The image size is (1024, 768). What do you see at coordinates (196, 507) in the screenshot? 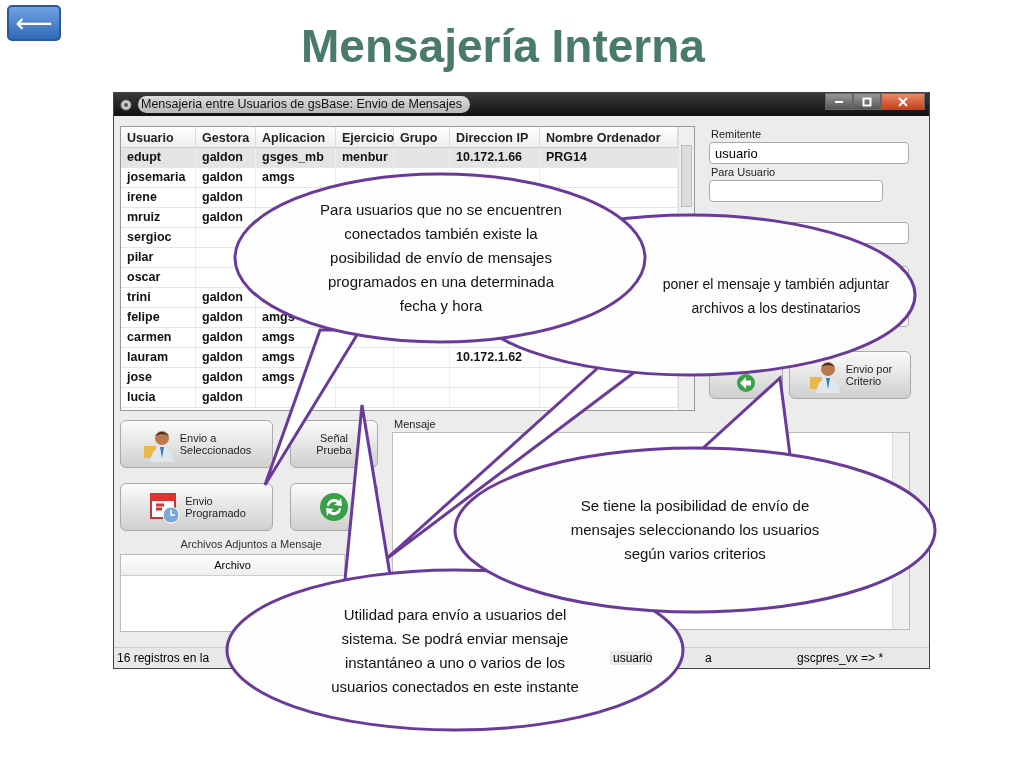
I see `action-button: Envio Programado` at bounding box center [196, 507].